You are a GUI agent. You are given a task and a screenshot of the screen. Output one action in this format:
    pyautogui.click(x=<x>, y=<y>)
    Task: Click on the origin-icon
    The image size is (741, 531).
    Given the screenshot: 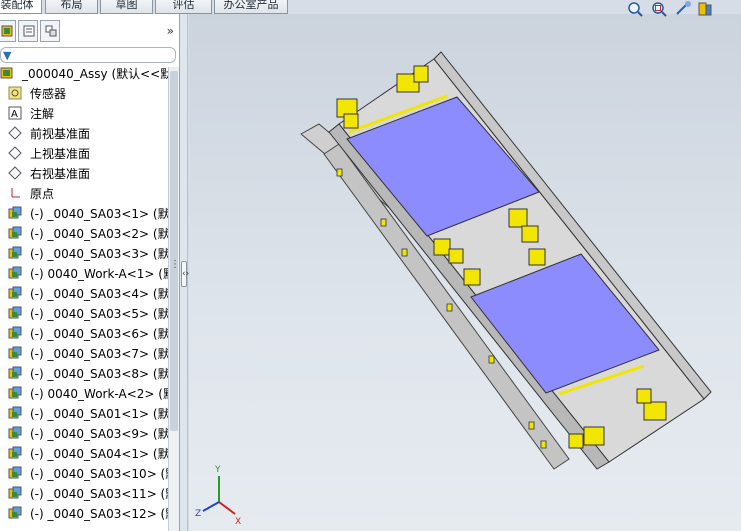 What is the action you would take?
    pyautogui.click(x=15, y=193)
    